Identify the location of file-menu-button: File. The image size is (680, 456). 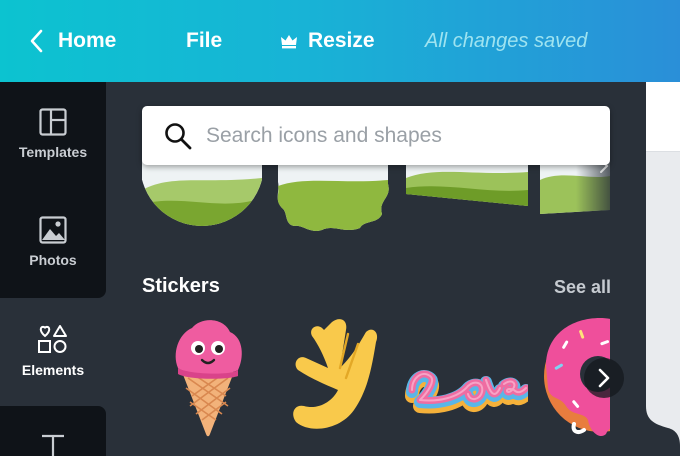
(204, 41).